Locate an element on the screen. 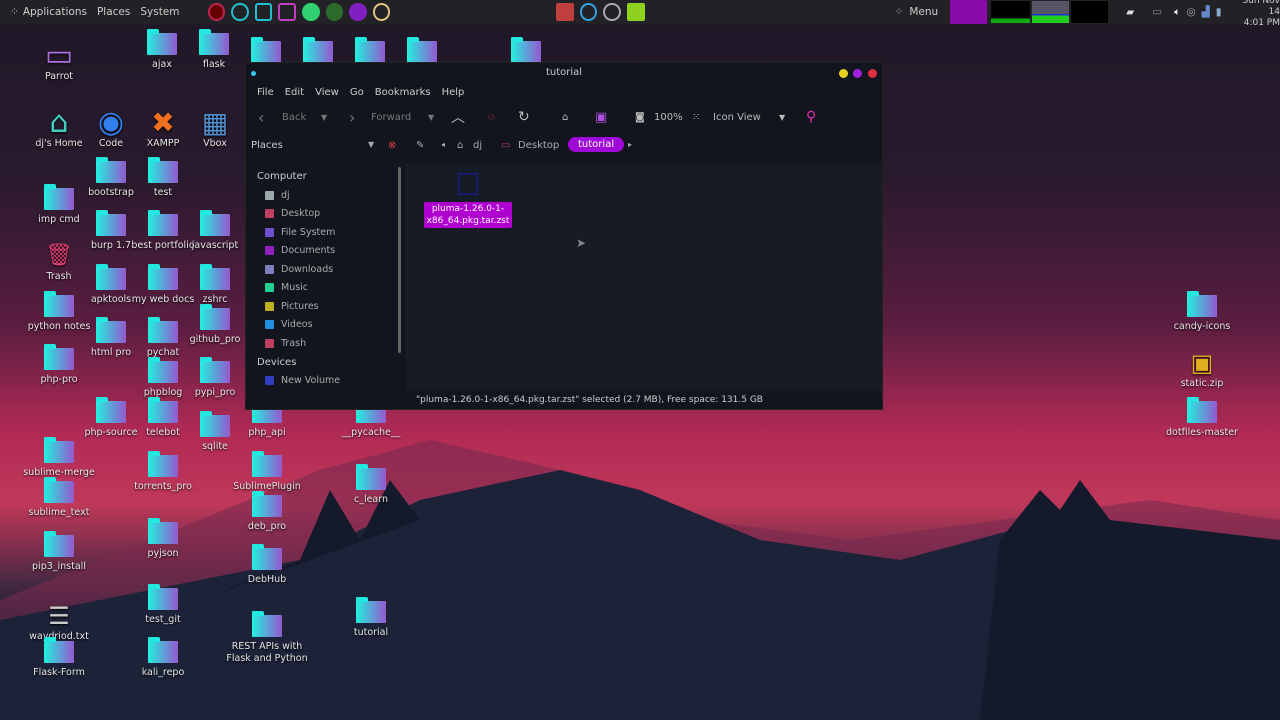 The image size is (1280, 720). search-icon: ⚲ is located at coordinates (811, 117).